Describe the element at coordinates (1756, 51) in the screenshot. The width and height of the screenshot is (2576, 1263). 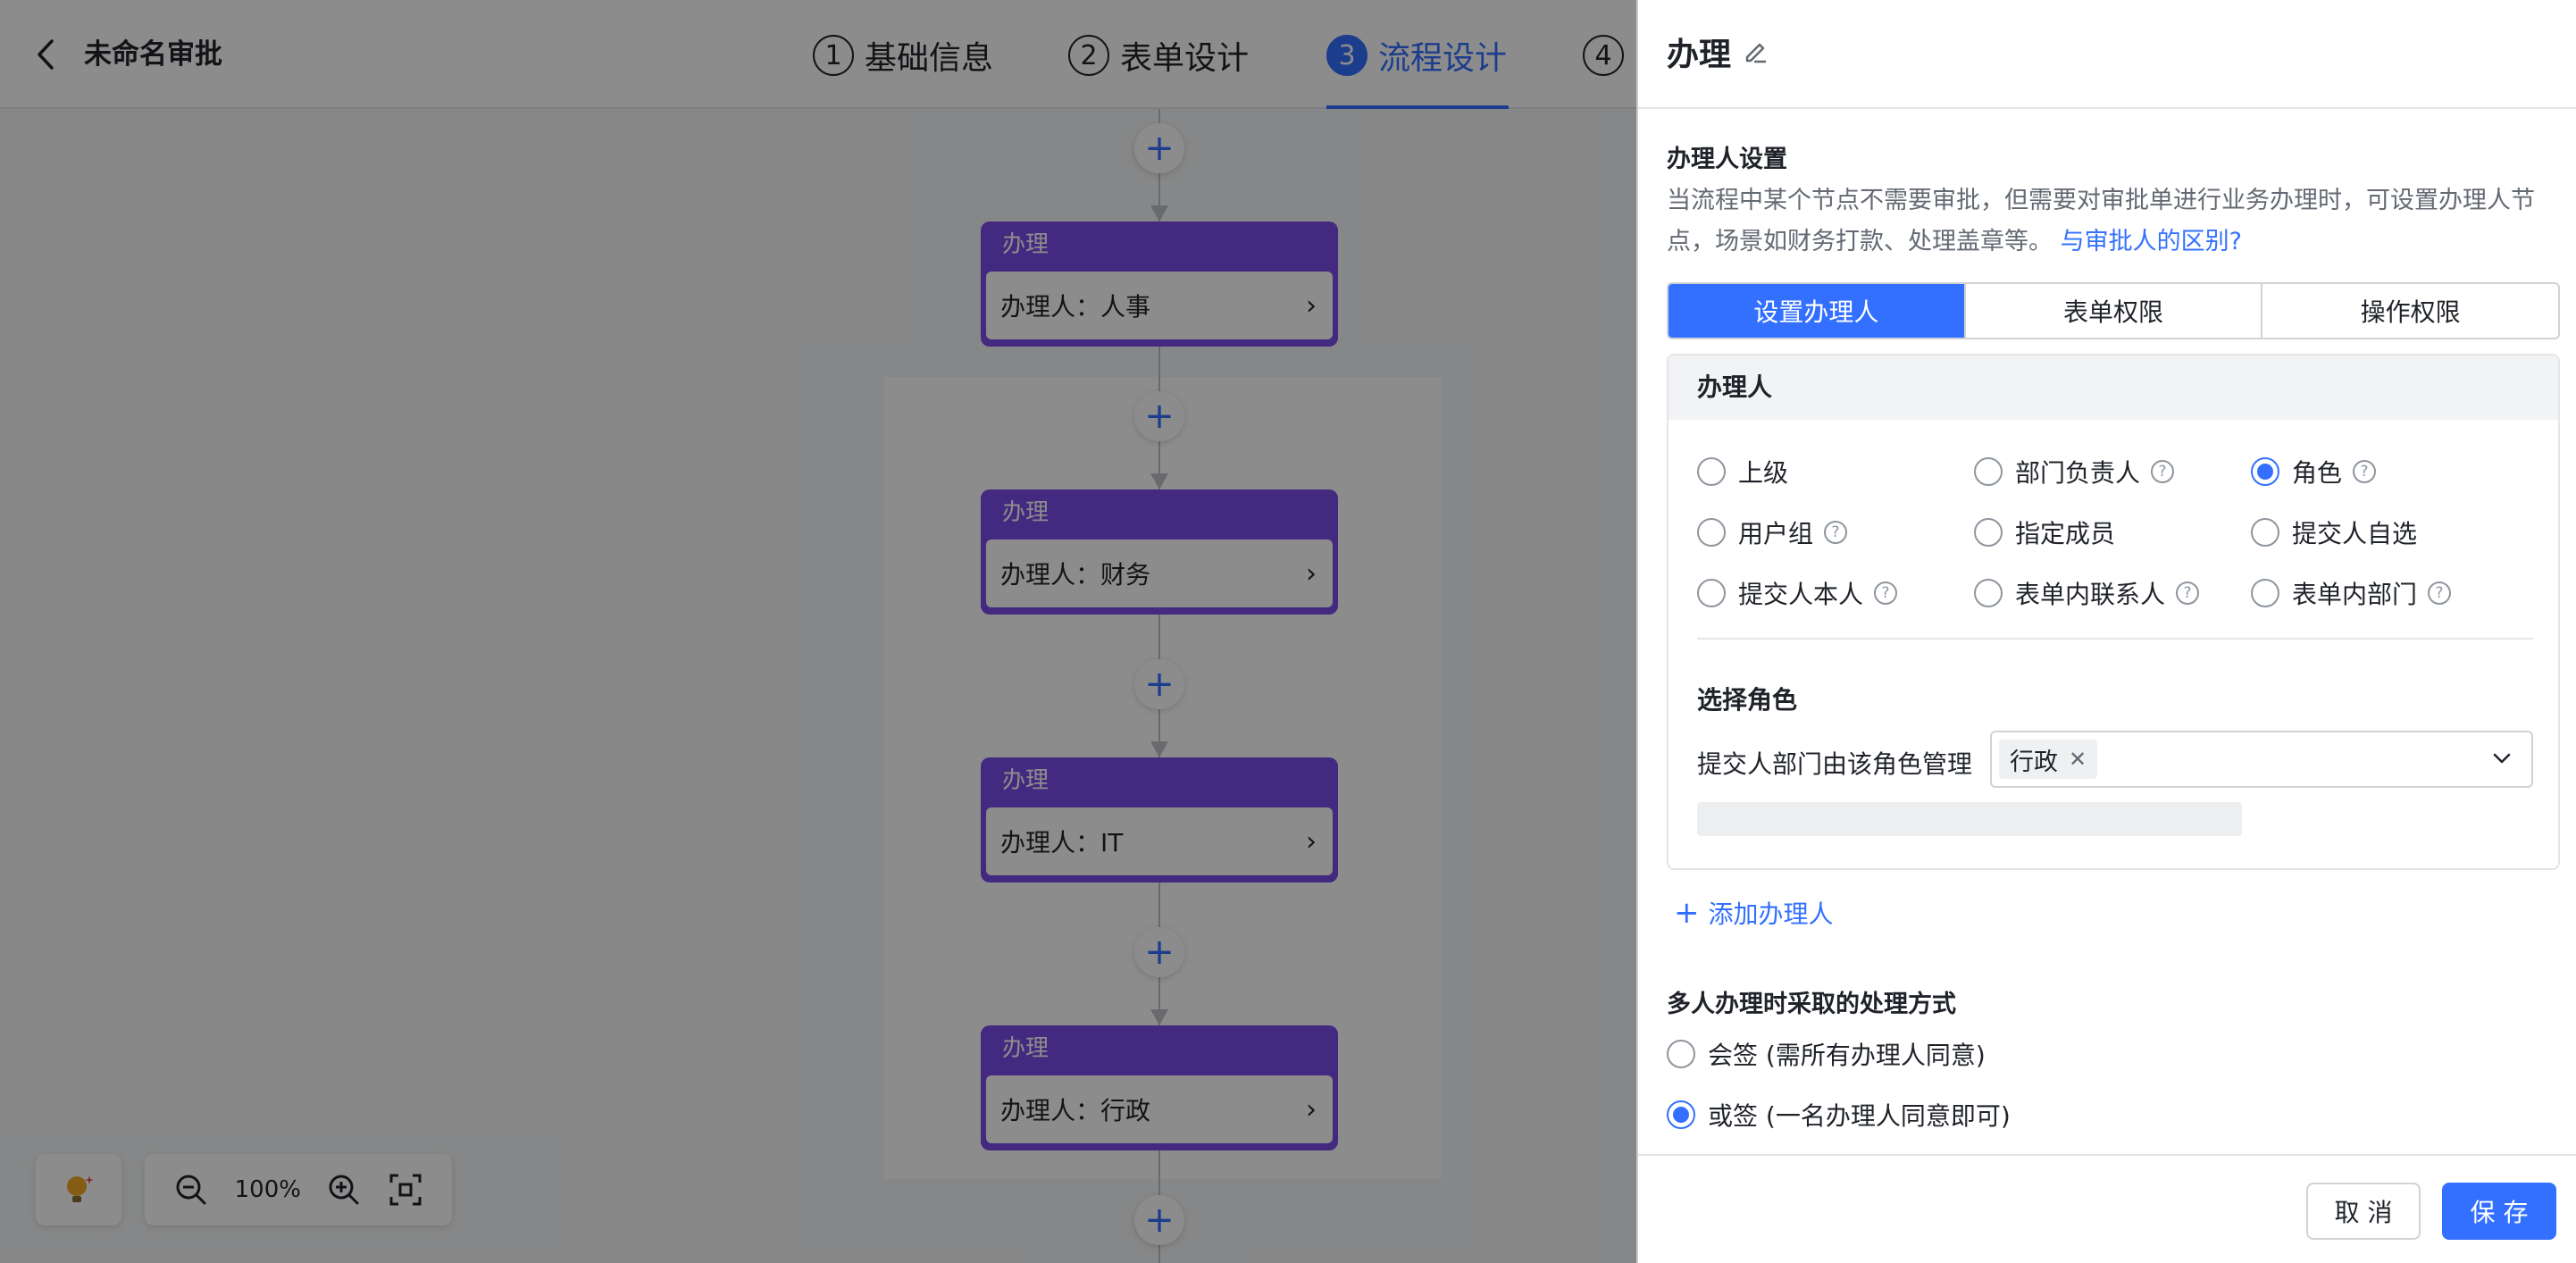
I see `edit-pencil-icon` at that location.